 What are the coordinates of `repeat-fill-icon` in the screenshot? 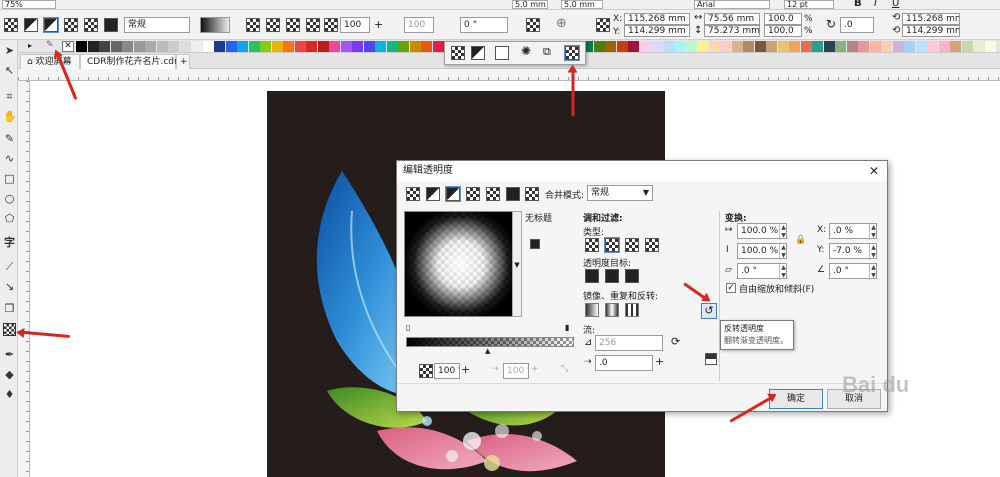 It's located at (632, 310).